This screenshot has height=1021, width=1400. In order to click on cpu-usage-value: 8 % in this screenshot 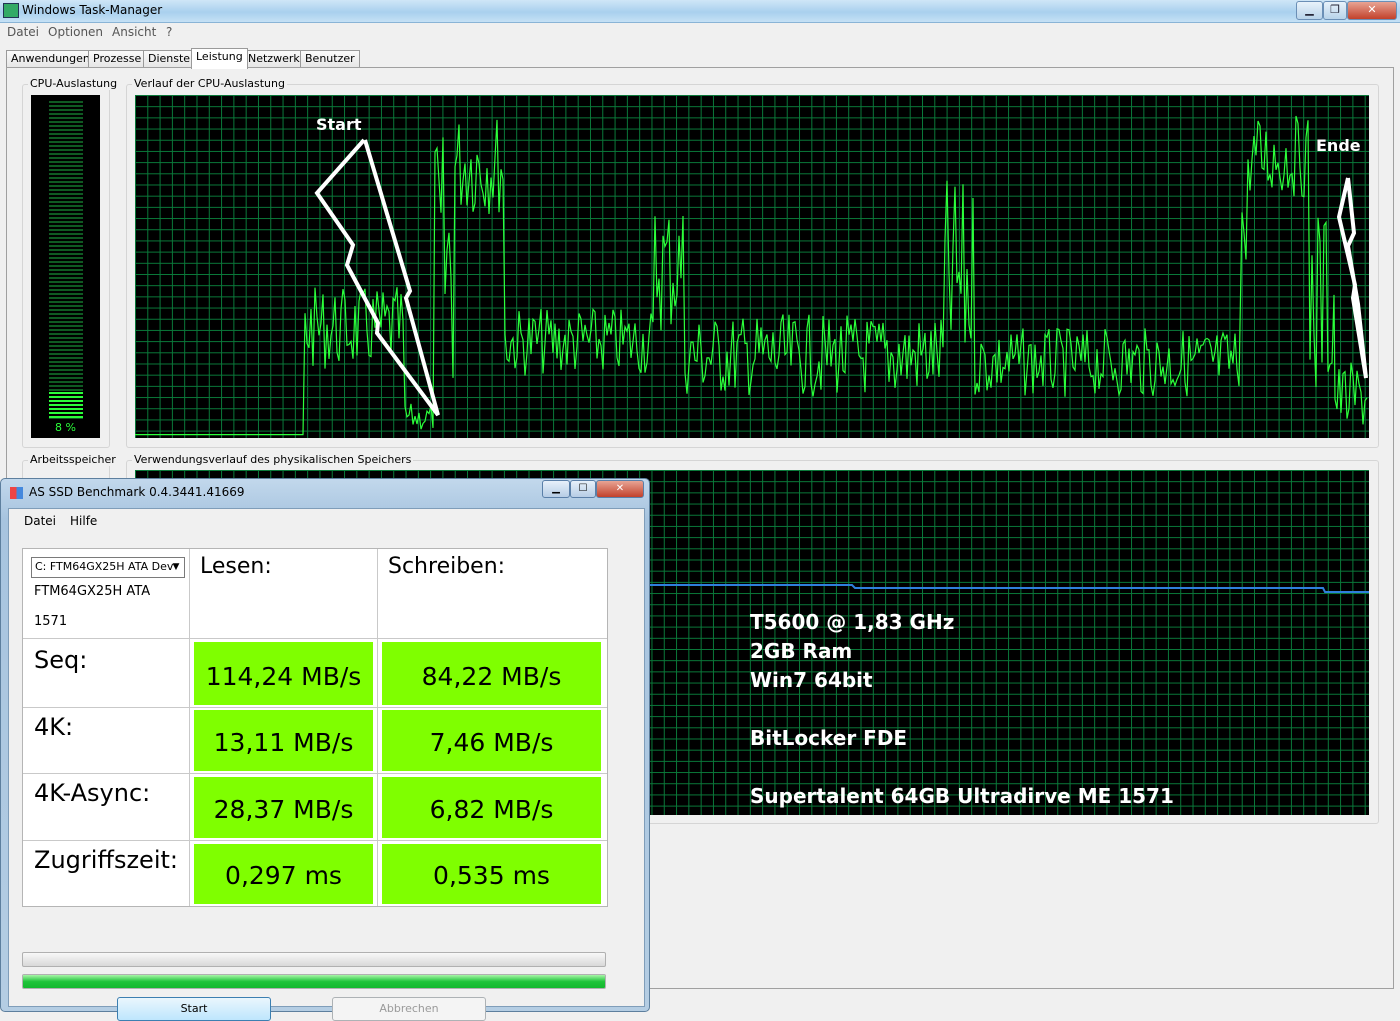, I will do `click(65, 427)`.